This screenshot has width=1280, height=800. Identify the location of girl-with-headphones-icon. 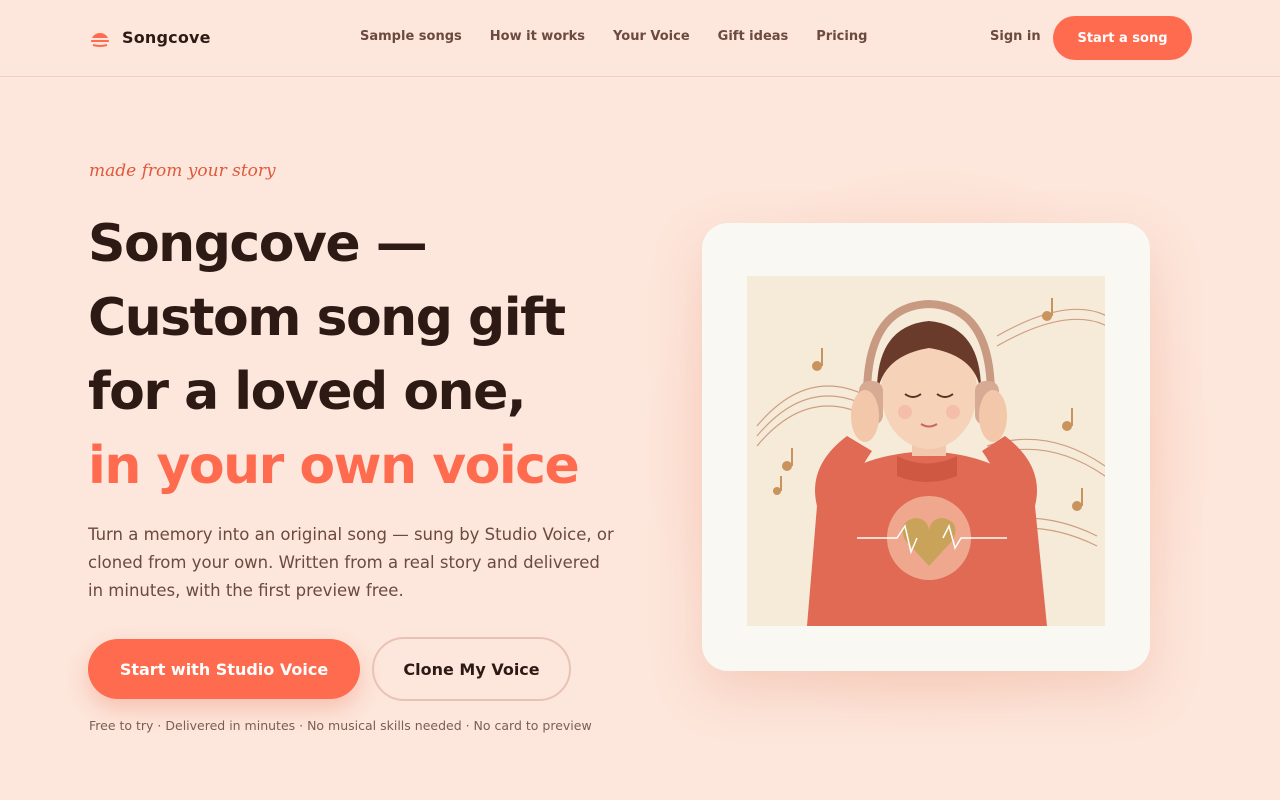
(926, 451).